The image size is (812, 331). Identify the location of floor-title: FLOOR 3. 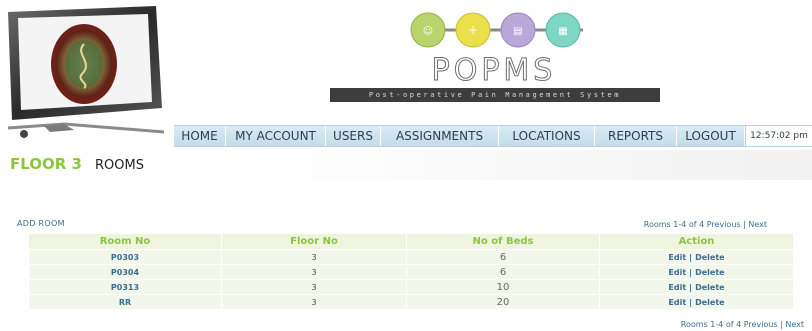
(46, 164).